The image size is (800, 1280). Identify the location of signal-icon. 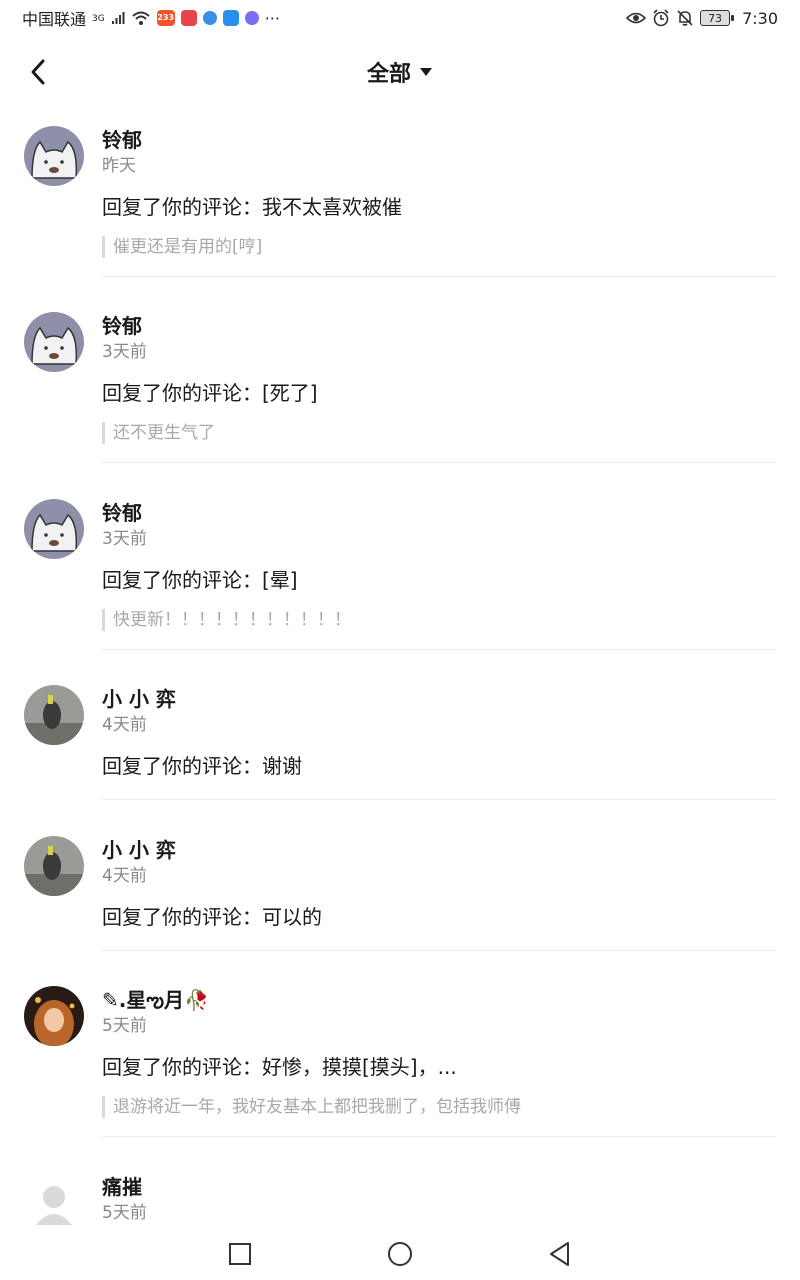
(118, 18).